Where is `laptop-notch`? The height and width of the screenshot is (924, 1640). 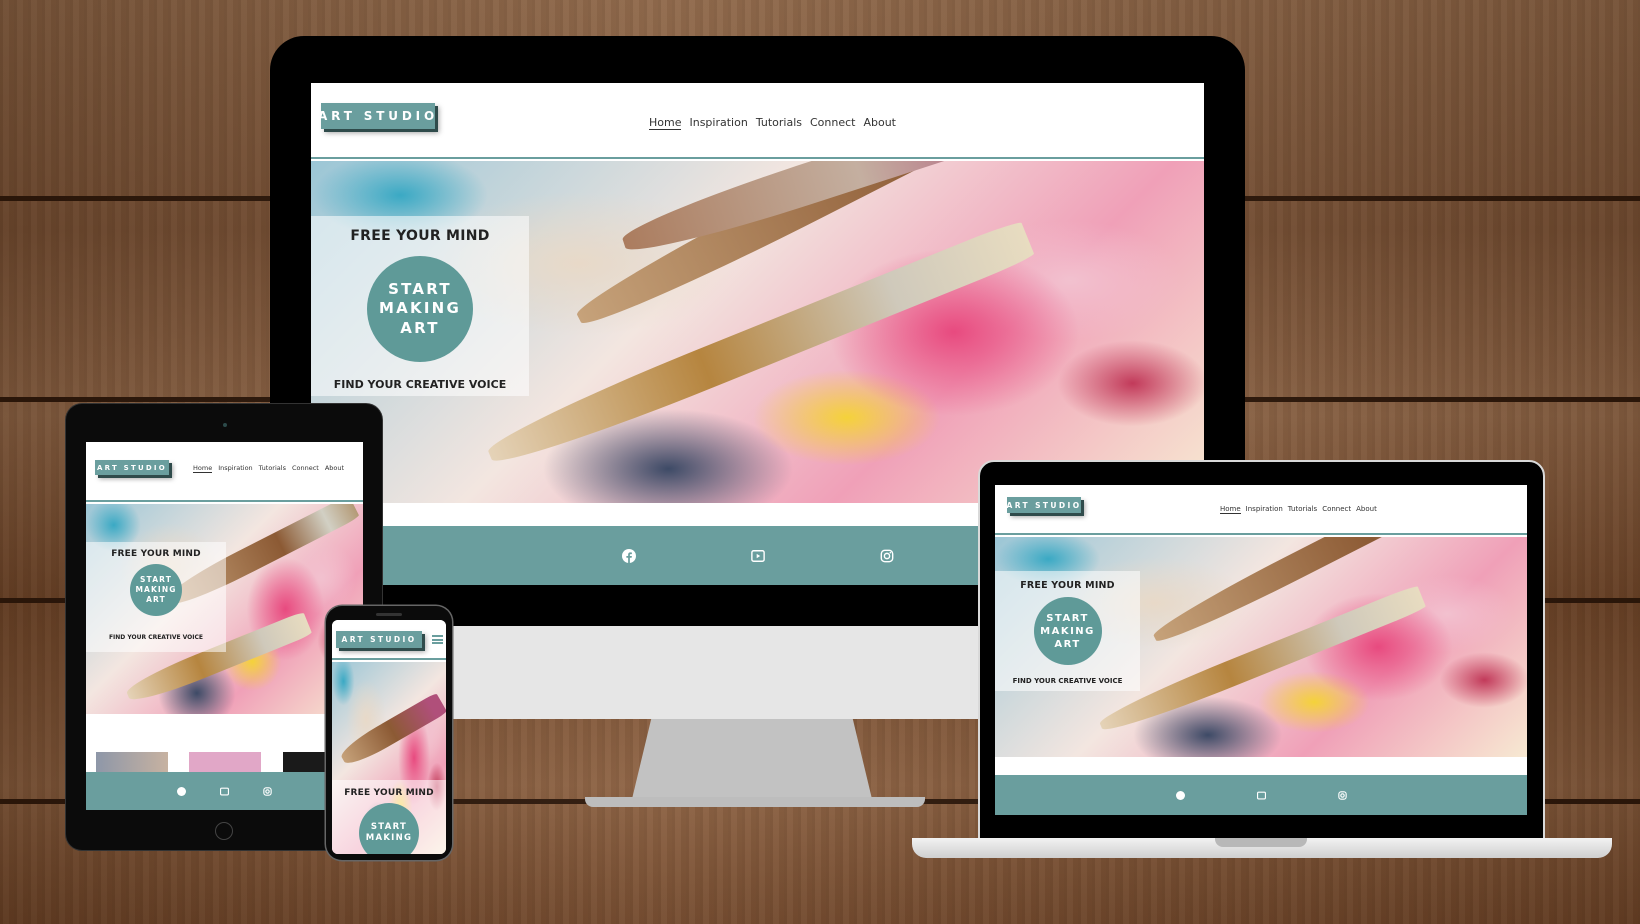 laptop-notch is located at coordinates (1261, 842).